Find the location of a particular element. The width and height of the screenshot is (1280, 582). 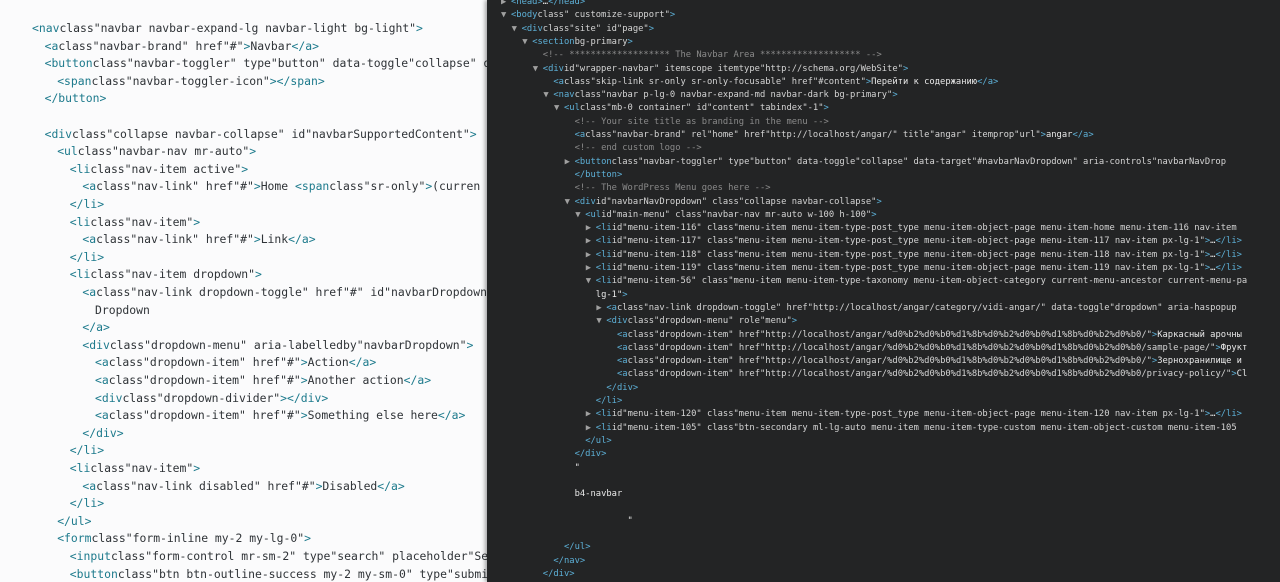

dom-tree-line: b4-navbar is located at coordinates (594, 494).